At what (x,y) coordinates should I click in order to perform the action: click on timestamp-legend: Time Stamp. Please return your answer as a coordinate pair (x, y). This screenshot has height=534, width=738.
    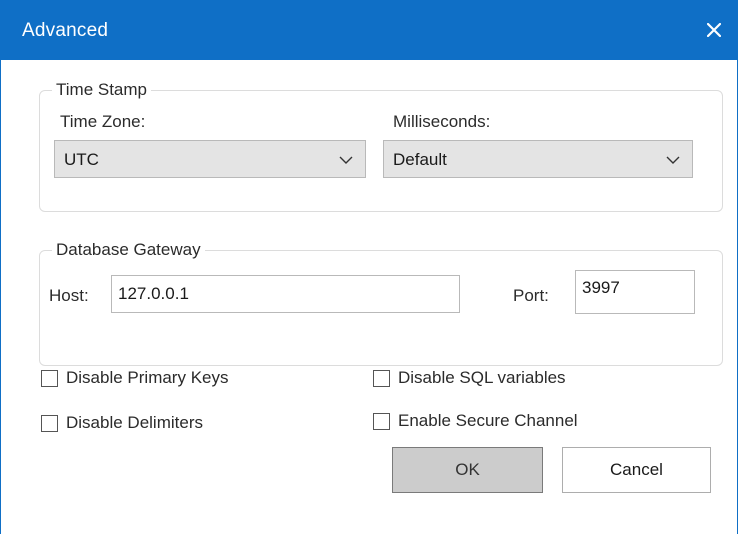
    Looking at the image, I should click on (102, 90).